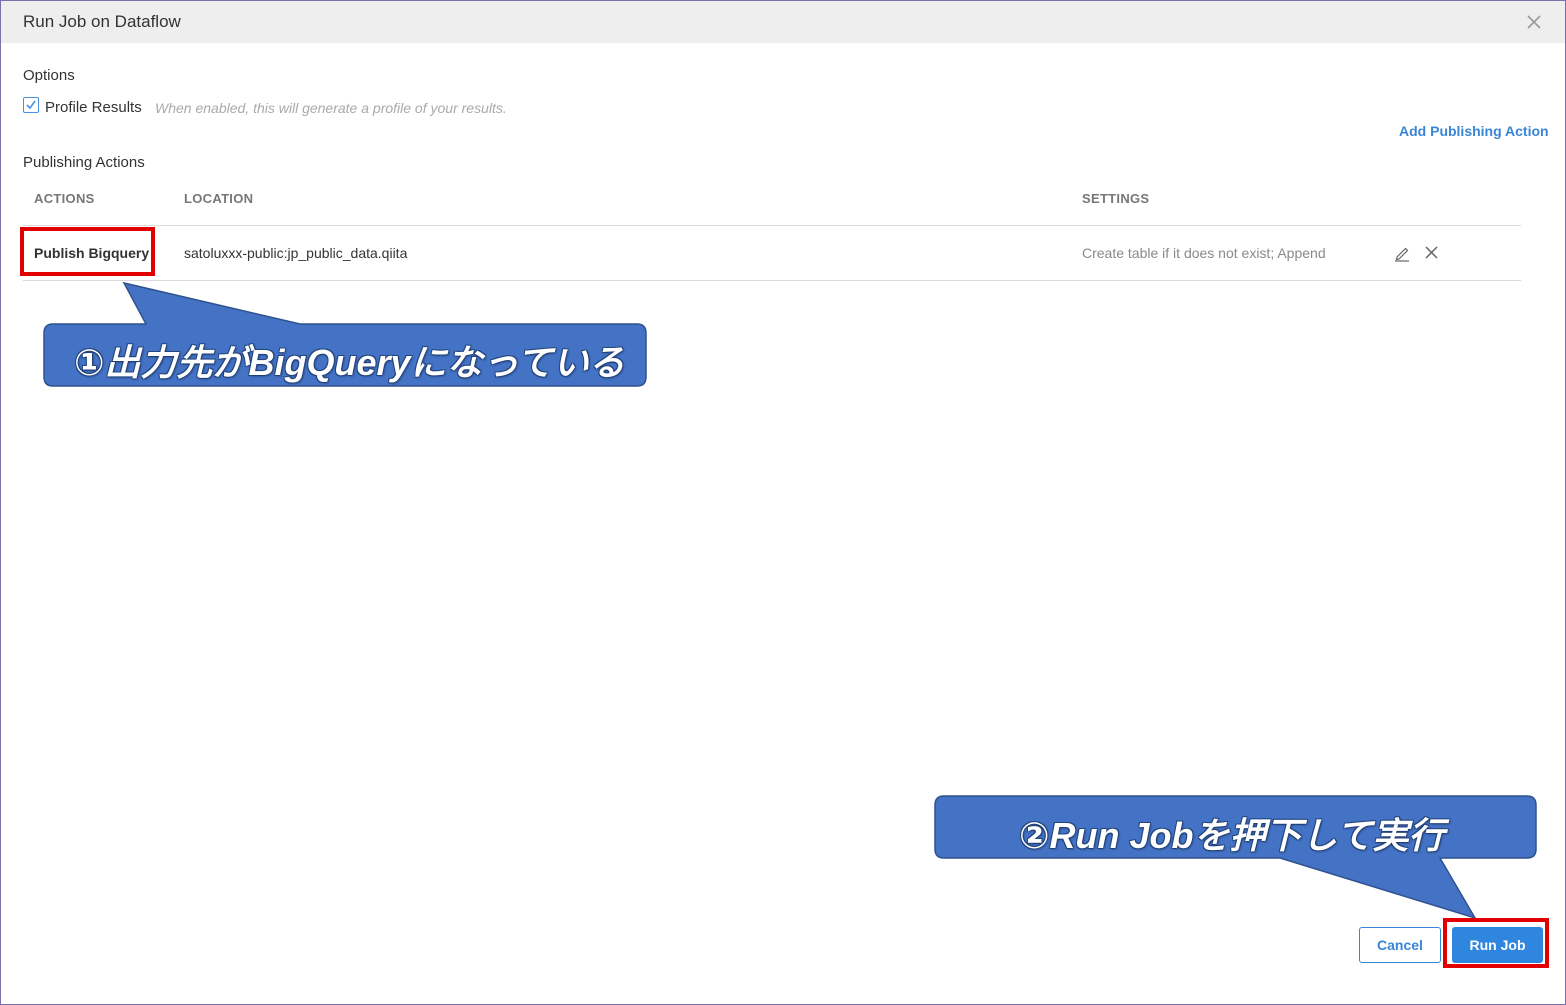 This screenshot has width=1566, height=1005. What do you see at coordinates (87, 251) in the screenshot?
I see `highlight-box-action` at bounding box center [87, 251].